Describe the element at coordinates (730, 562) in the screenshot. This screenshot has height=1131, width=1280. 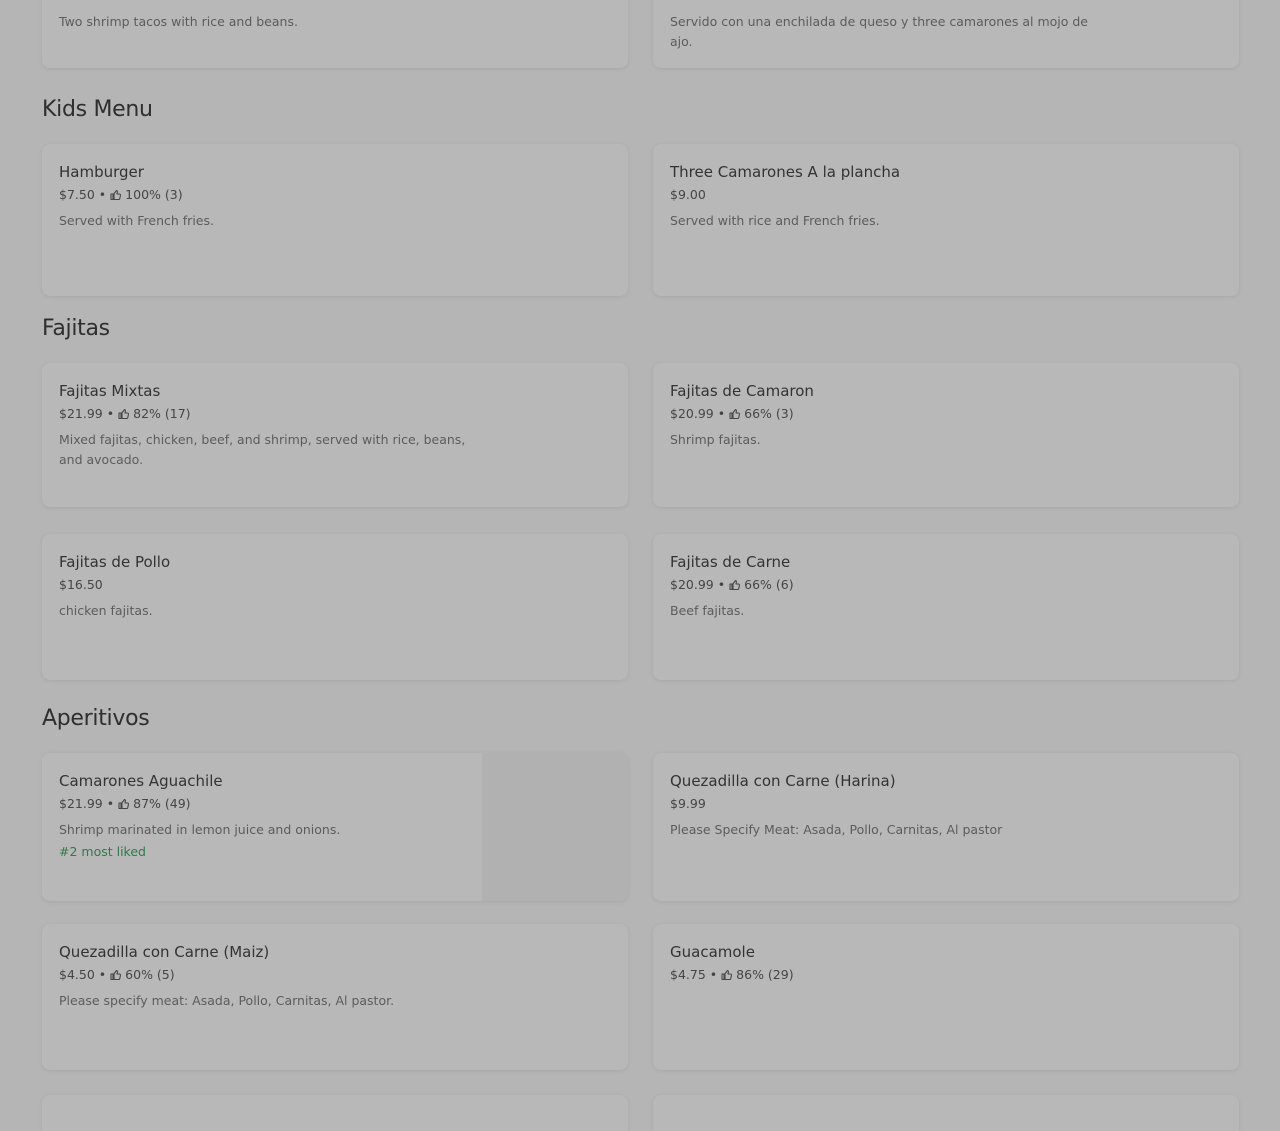
I see `item-name: Fajitas de Carne` at that location.